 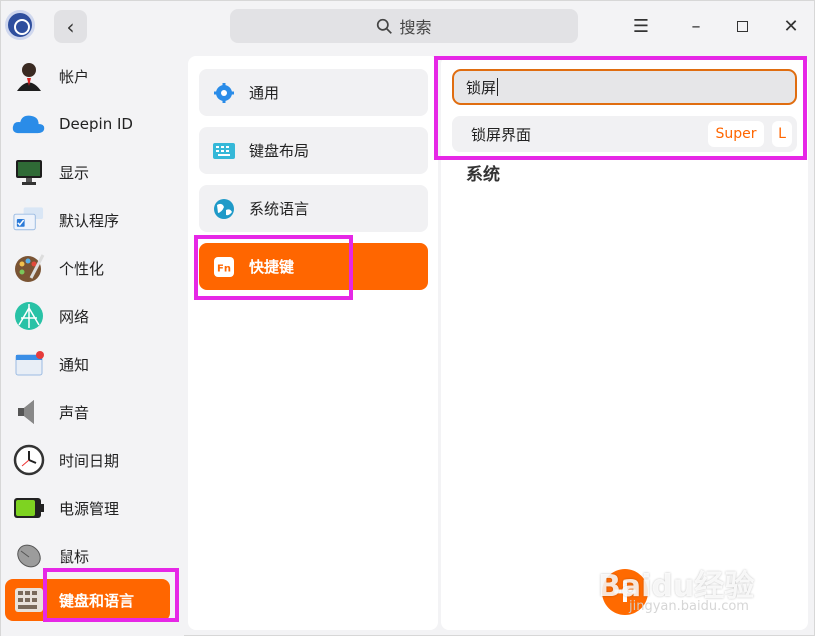 I want to click on submenu-item-general: 通用, so click(x=313, y=92).